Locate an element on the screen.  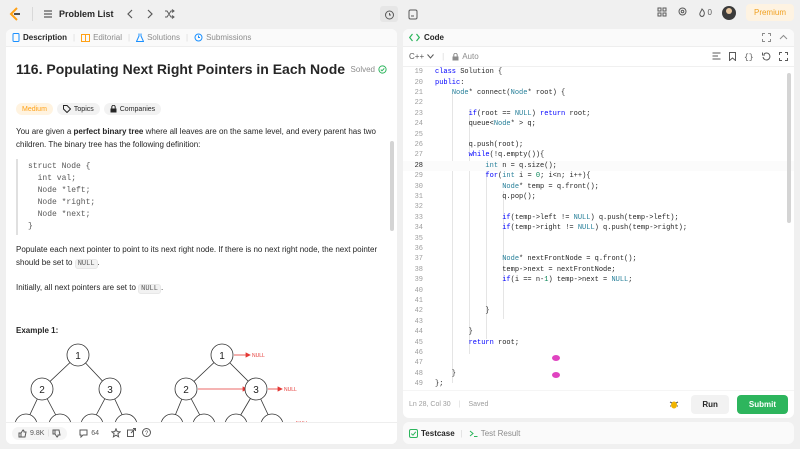
leetcode-logo is located at coordinates (15, 14).